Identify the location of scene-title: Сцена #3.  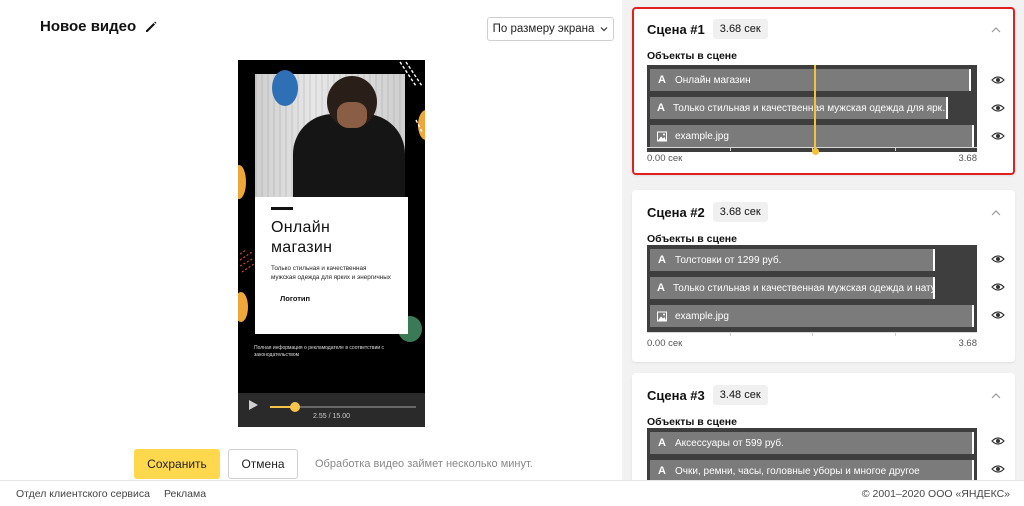
(676, 395).